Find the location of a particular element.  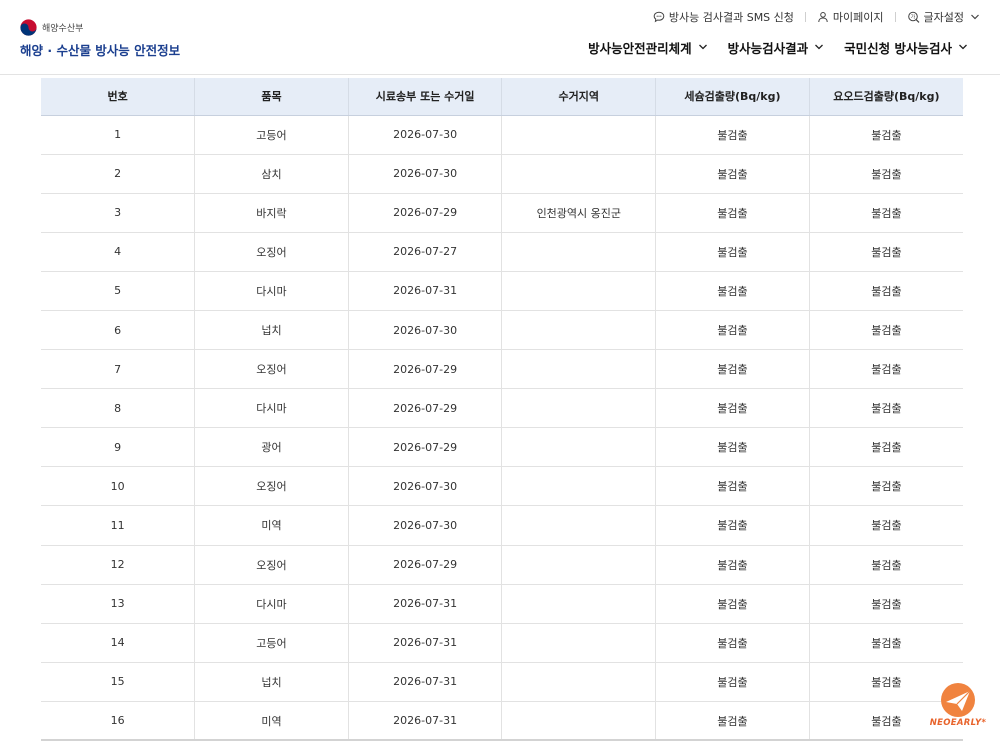

column-header-number: 번호 is located at coordinates (118, 97).